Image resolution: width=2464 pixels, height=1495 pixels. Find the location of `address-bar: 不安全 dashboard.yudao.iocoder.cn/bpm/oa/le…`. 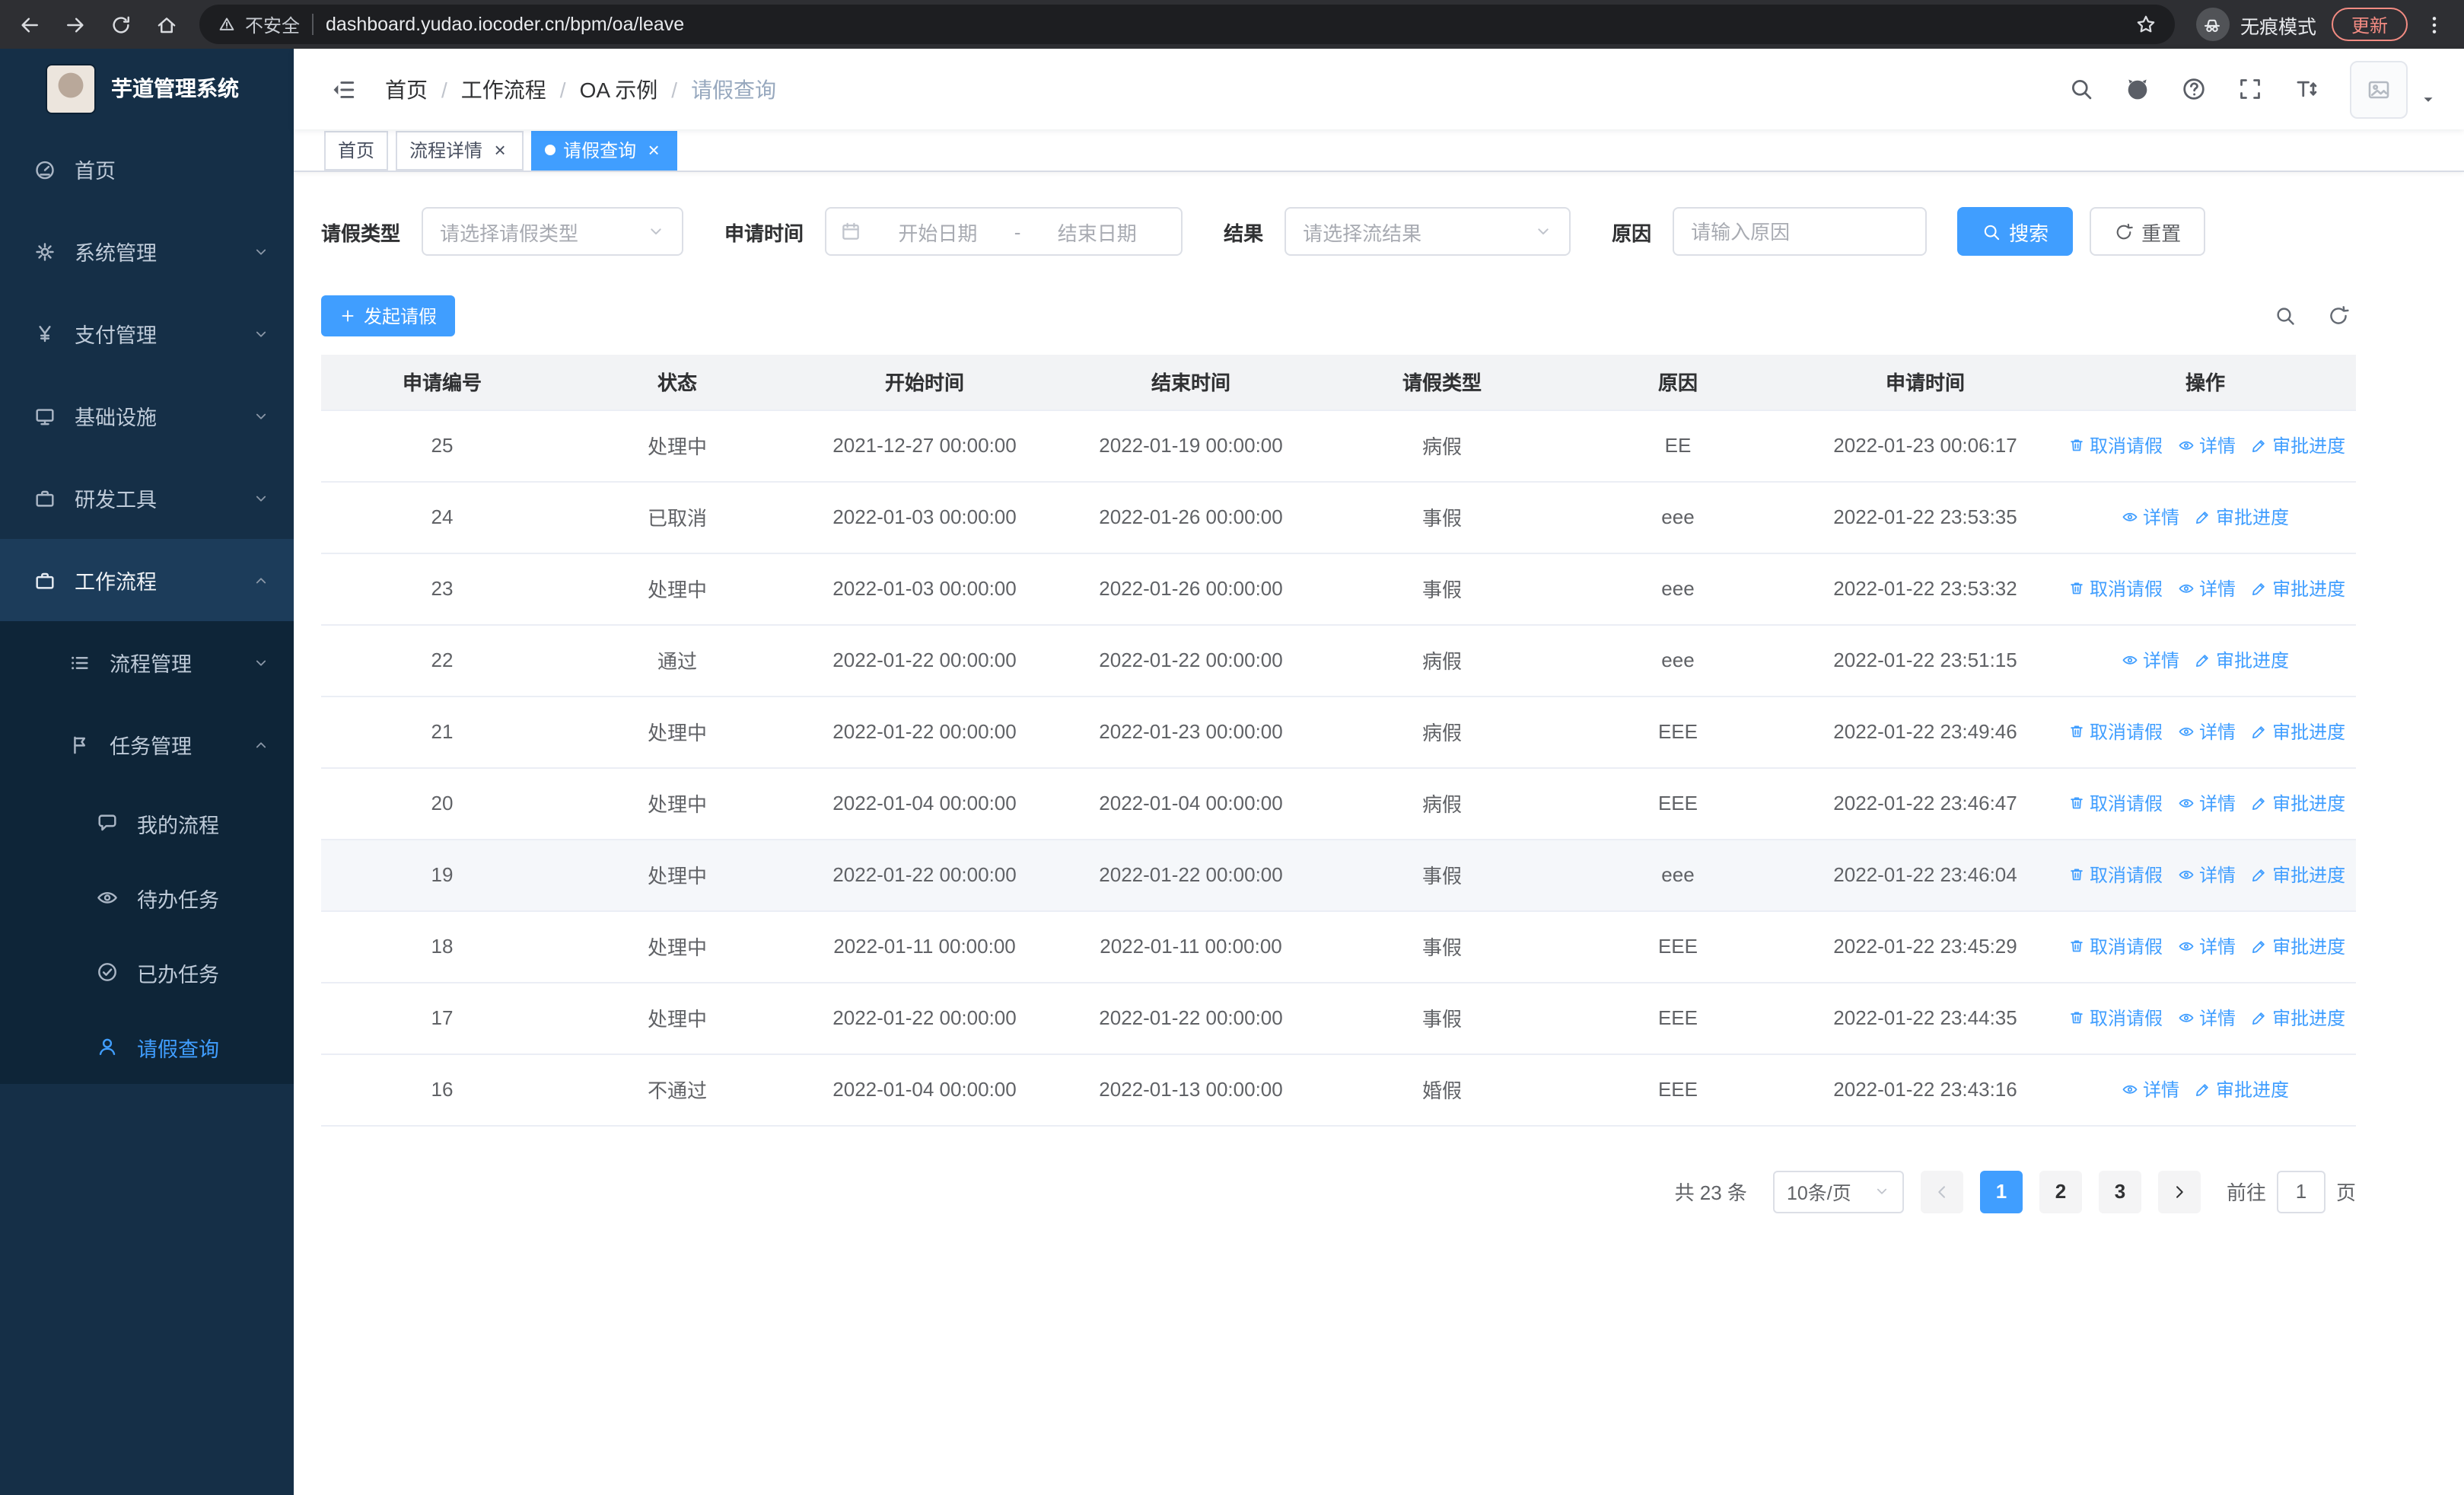

address-bar: 不安全 dashboard.yudao.iocoder.cn/bpm/oa/le… is located at coordinates (1187, 25).